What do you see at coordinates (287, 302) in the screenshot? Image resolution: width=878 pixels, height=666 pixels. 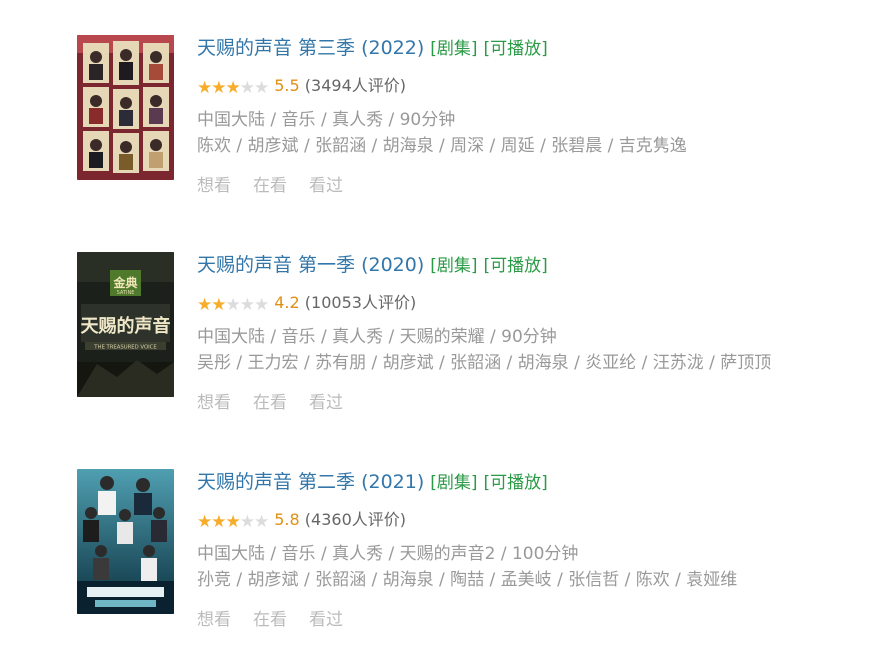 I see `rating-score: 4.2` at bounding box center [287, 302].